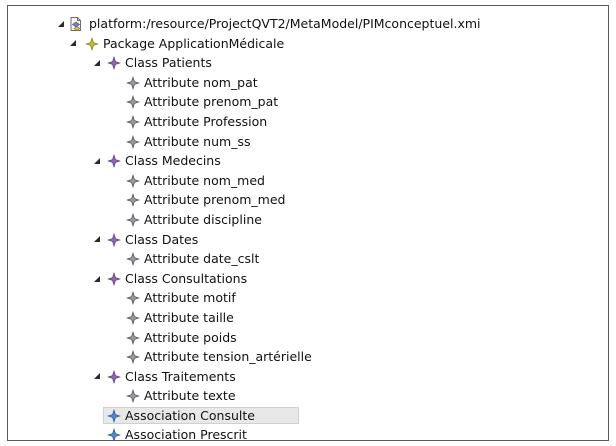  I want to click on tree-item-class: Class Traitements, so click(308, 377).